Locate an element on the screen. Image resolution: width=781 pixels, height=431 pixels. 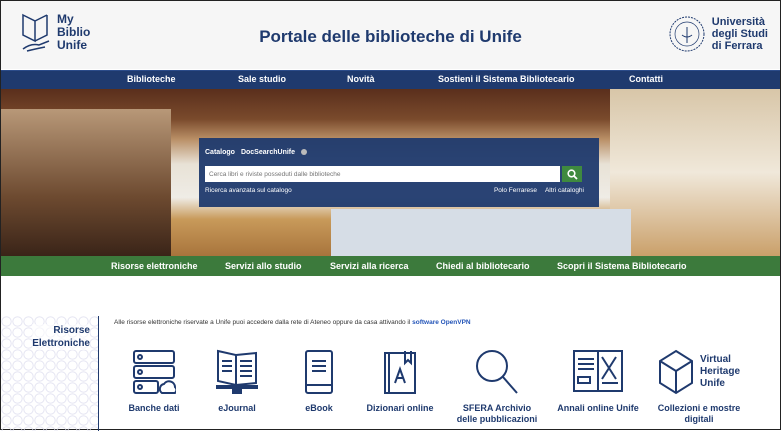
nav-biblioteche: Biblioteche is located at coordinates (151, 79).